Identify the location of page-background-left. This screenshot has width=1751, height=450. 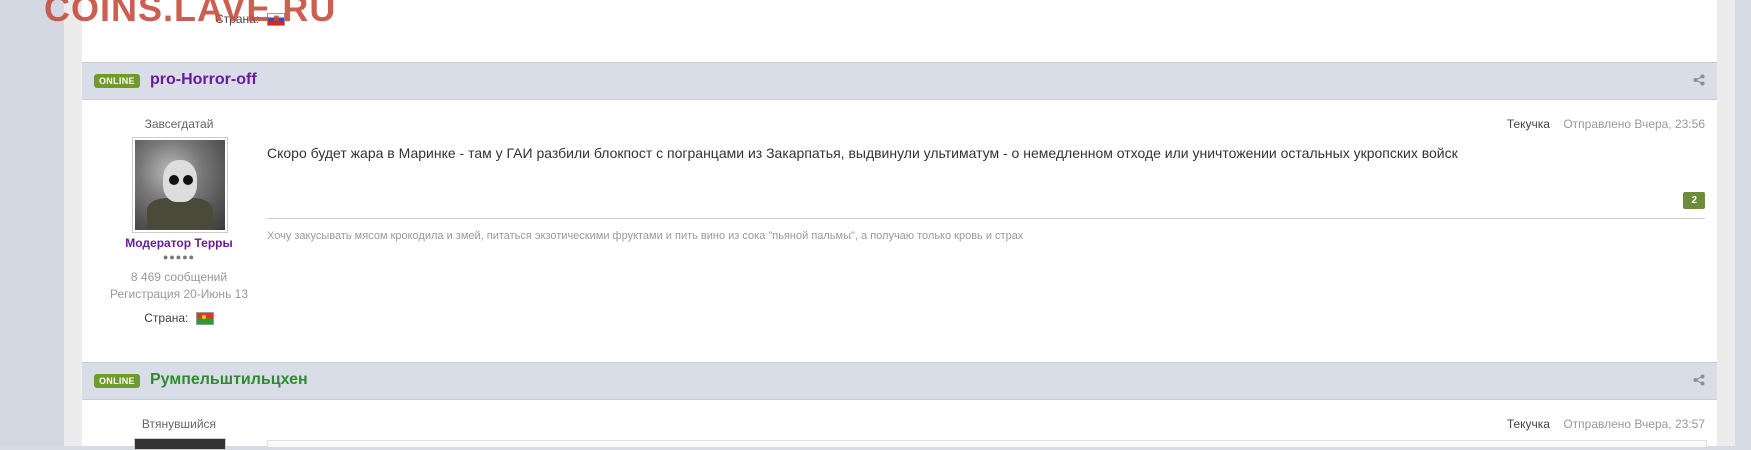
(32, 223).